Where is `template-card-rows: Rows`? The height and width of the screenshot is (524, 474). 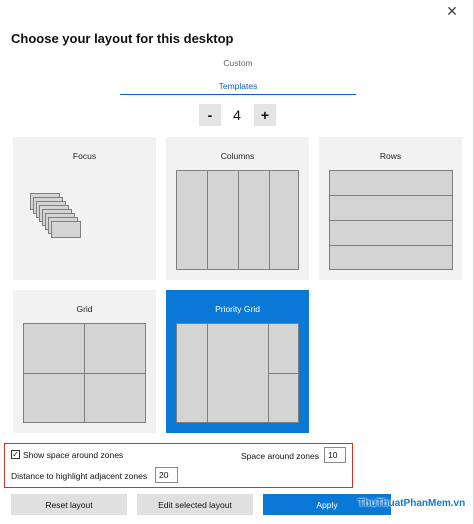
template-card-rows: Rows is located at coordinates (390, 208).